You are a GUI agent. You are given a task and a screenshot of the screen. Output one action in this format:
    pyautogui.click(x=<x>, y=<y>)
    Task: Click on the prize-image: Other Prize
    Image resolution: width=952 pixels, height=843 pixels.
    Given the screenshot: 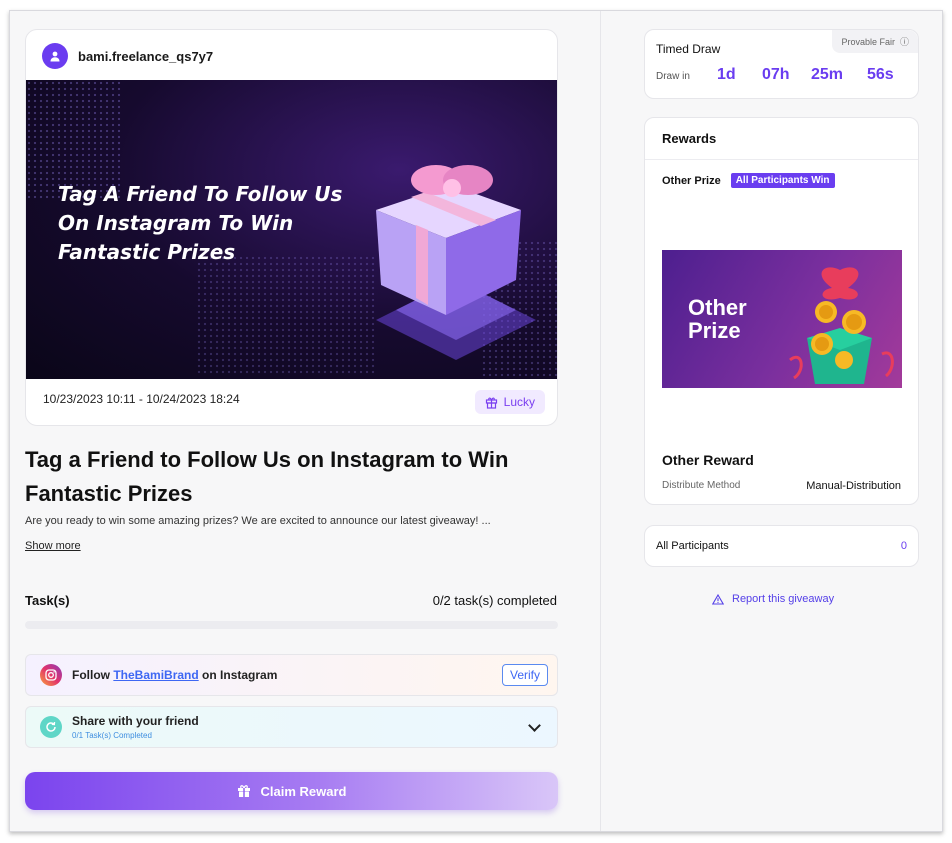 What is the action you would take?
    pyautogui.click(x=782, y=319)
    